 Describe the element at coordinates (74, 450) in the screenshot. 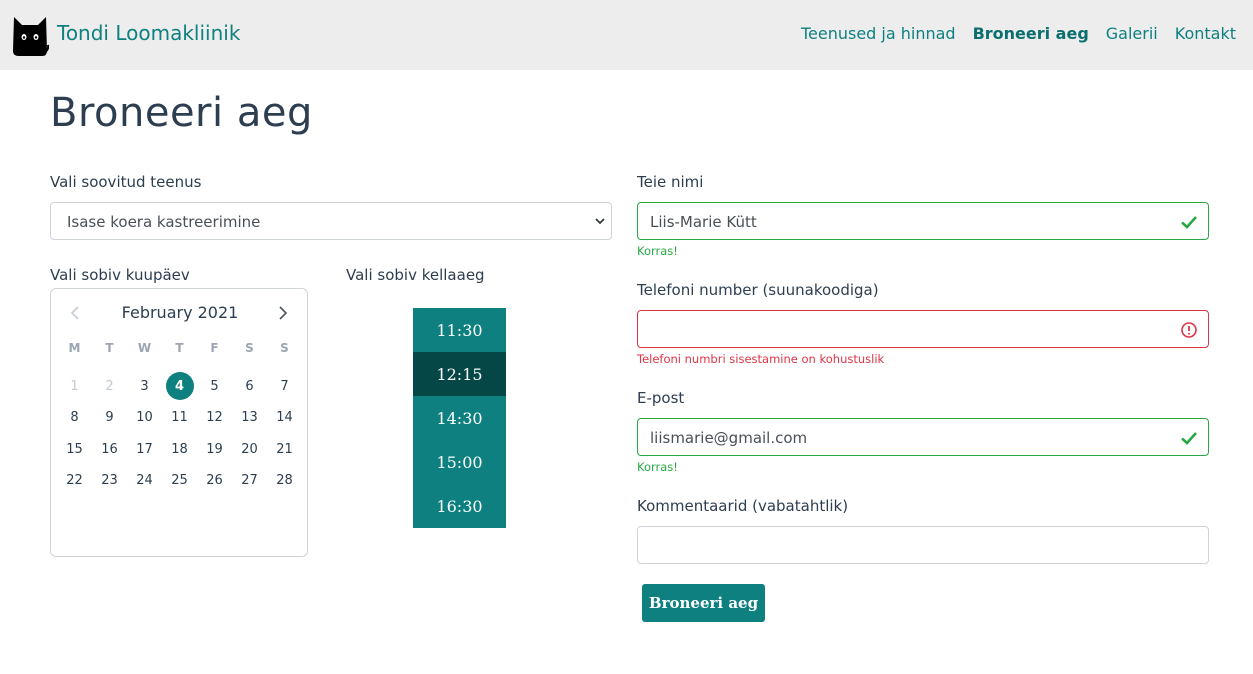

I see `calendar-day: 15` at that location.